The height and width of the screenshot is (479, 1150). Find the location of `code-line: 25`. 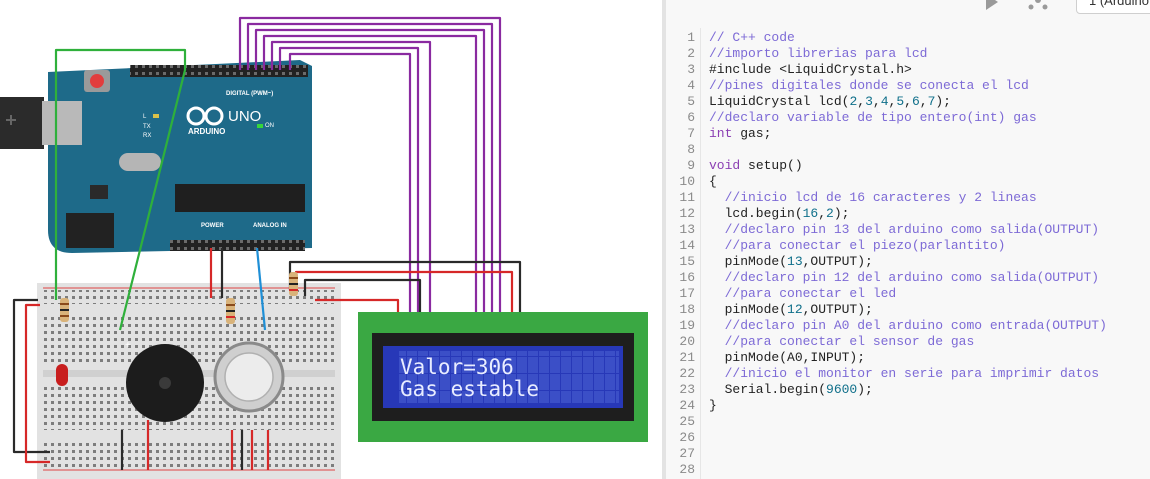

code-line: 25 is located at coordinates (908, 422).